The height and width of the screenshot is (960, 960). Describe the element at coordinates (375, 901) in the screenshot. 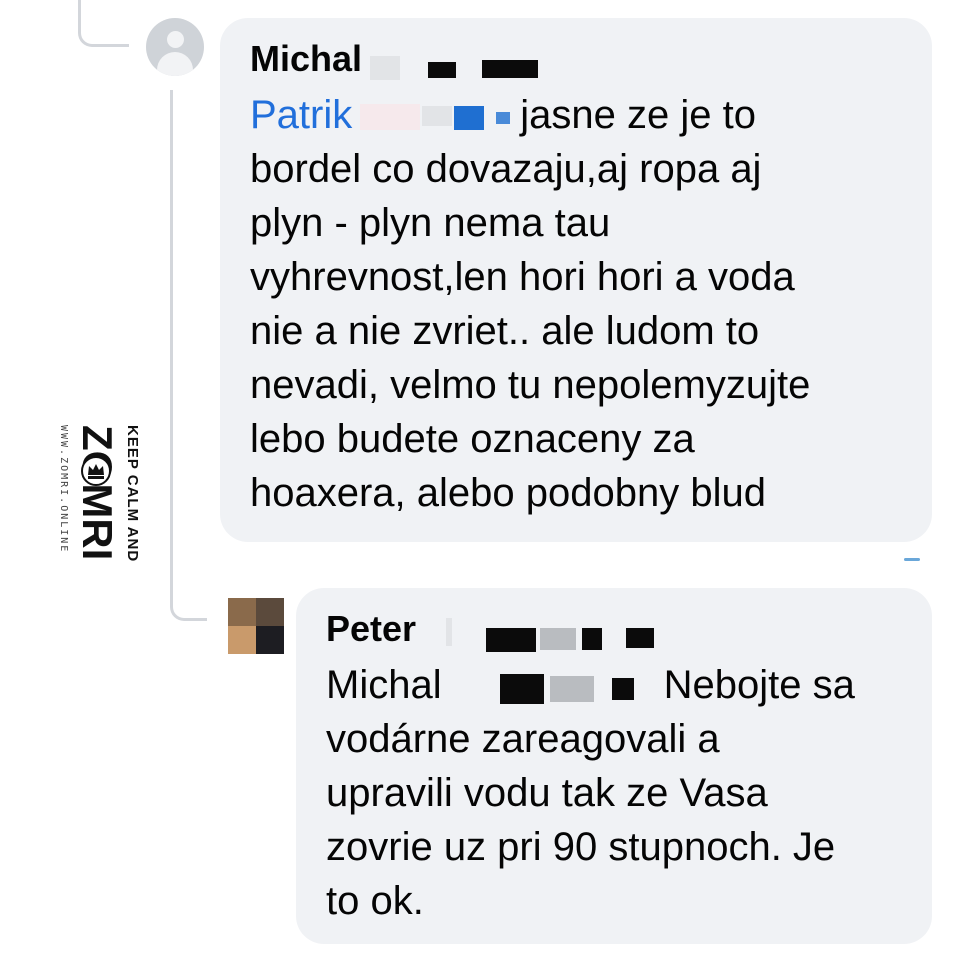

I see `comment-line: to ok.` at that location.